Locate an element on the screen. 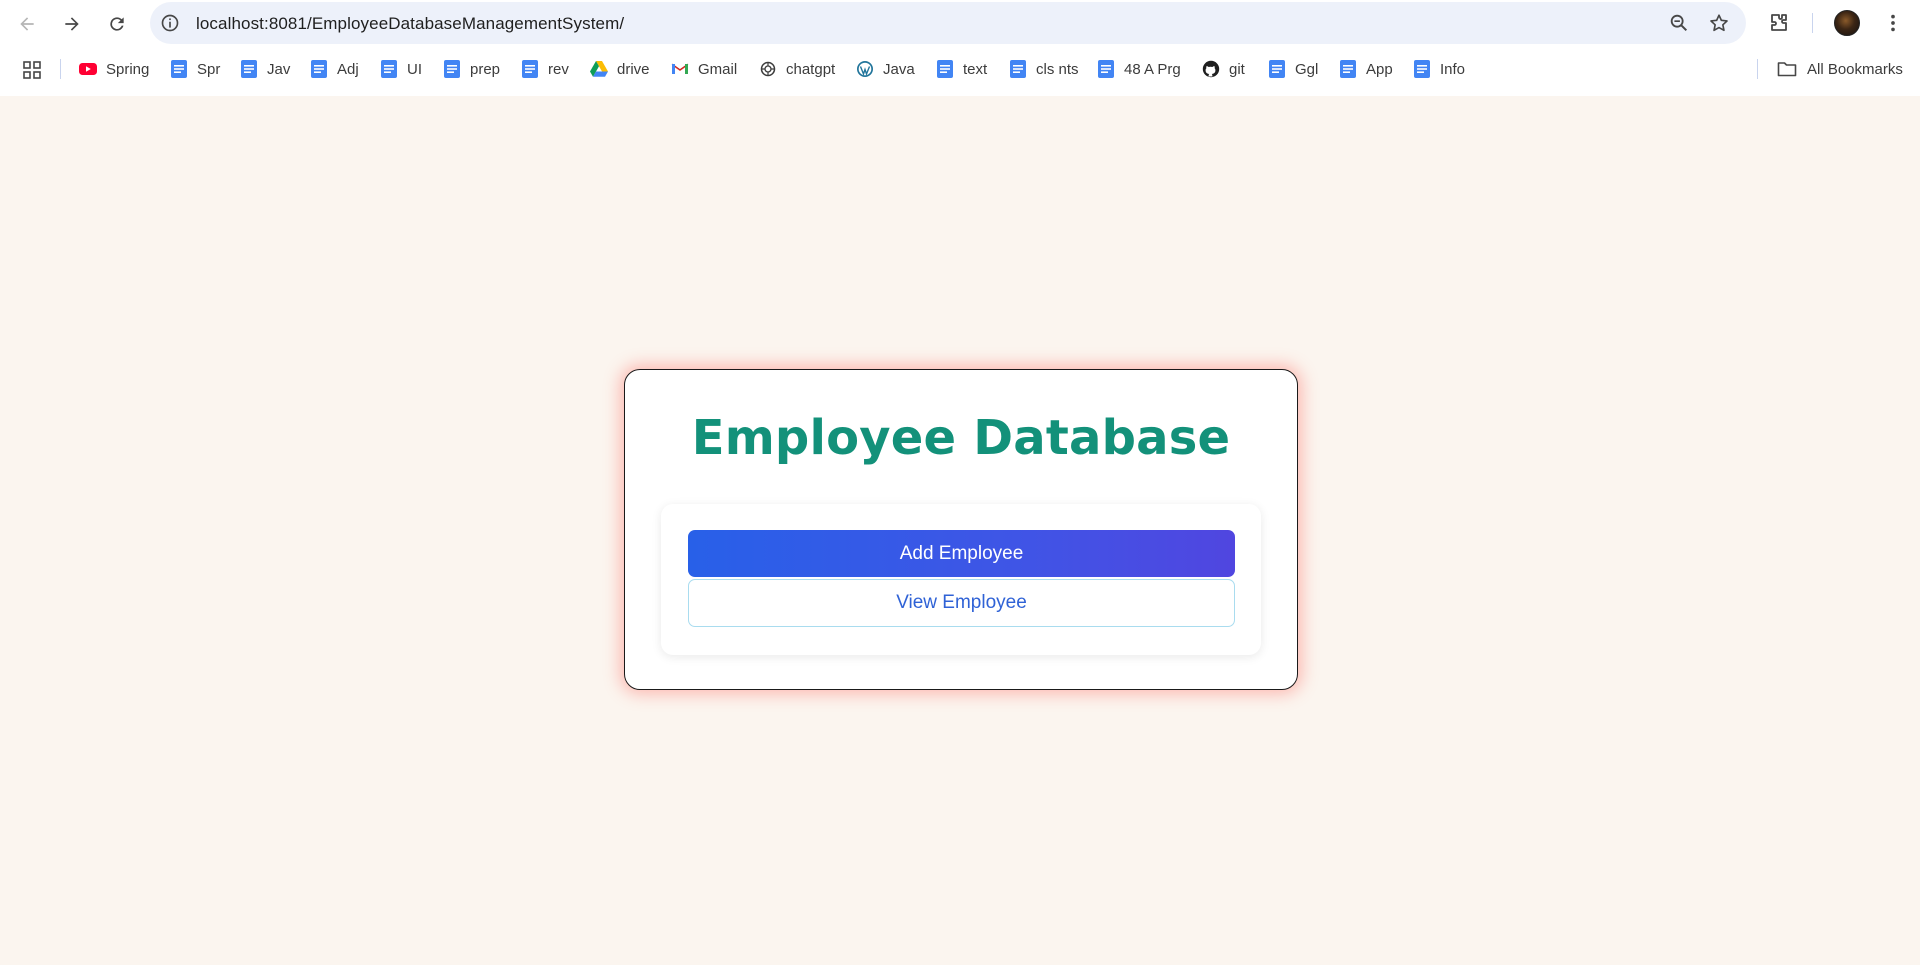 The image size is (1920, 965). bookmark-rev: rev is located at coordinates (545, 69).